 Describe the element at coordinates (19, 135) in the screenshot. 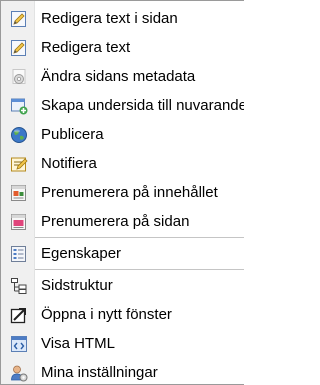

I see `publish-globe-icon` at that location.